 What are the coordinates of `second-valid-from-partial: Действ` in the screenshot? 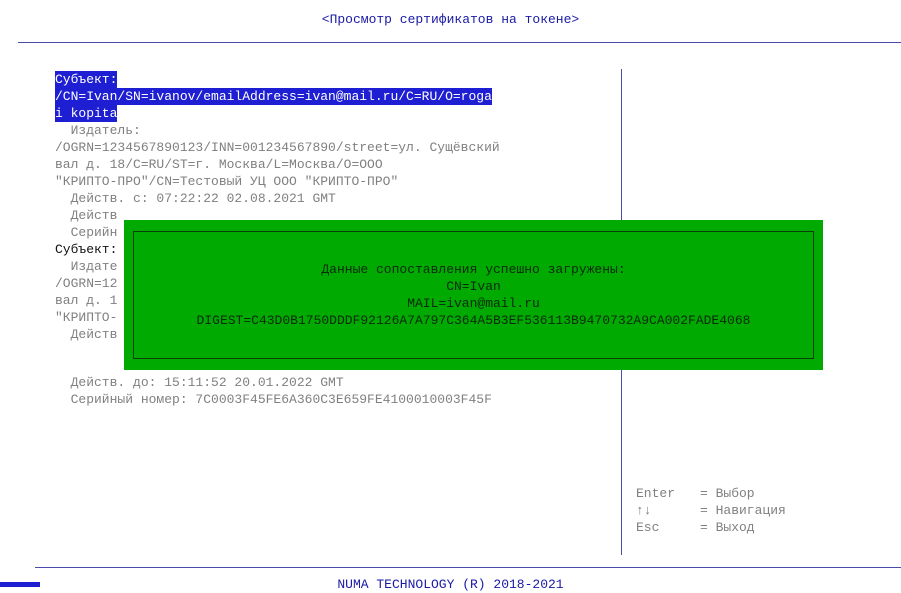 It's located at (86, 334).